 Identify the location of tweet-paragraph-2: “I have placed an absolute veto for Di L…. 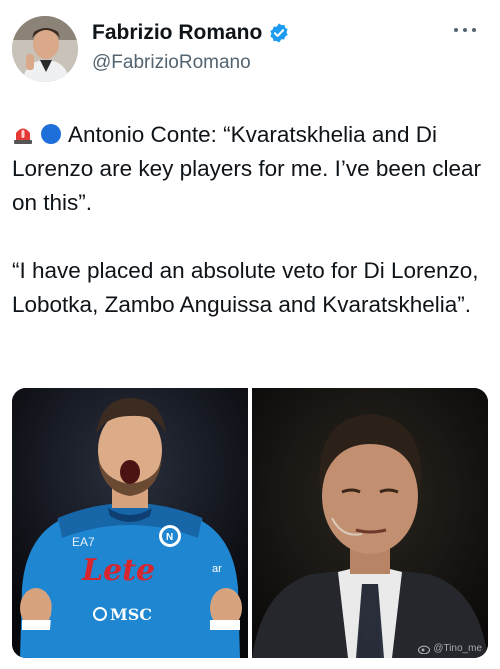
(245, 287).